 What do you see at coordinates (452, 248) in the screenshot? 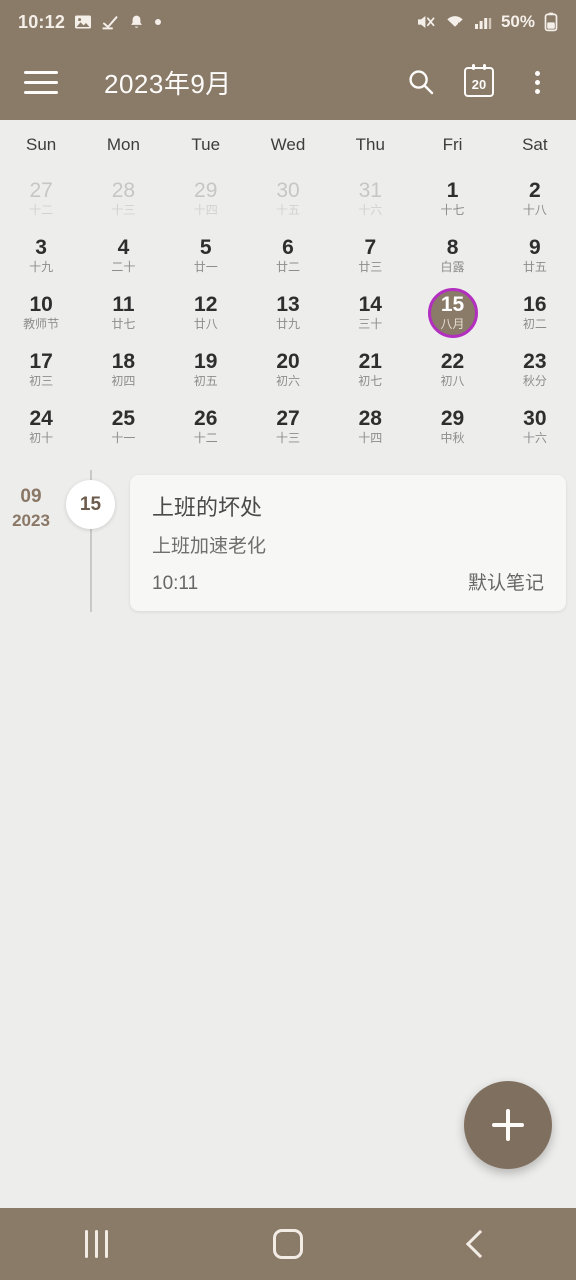
I see `day-number: 8` at bounding box center [452, 248].